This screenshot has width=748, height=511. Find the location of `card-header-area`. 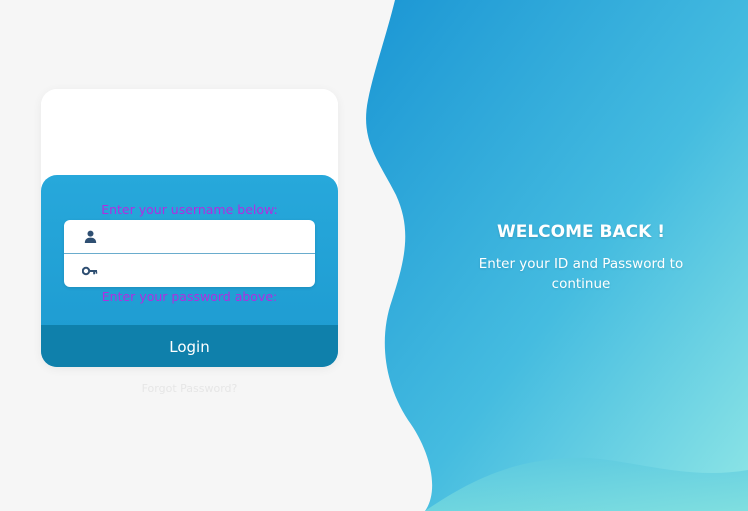

card-header-area is located at coordinates (189, 133).